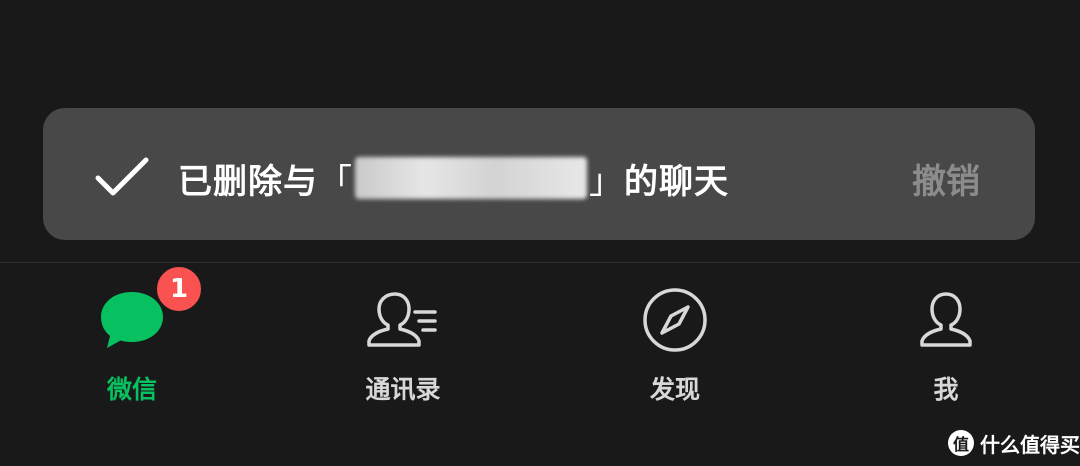  I want to click on compass-icon, so click(675, 320).